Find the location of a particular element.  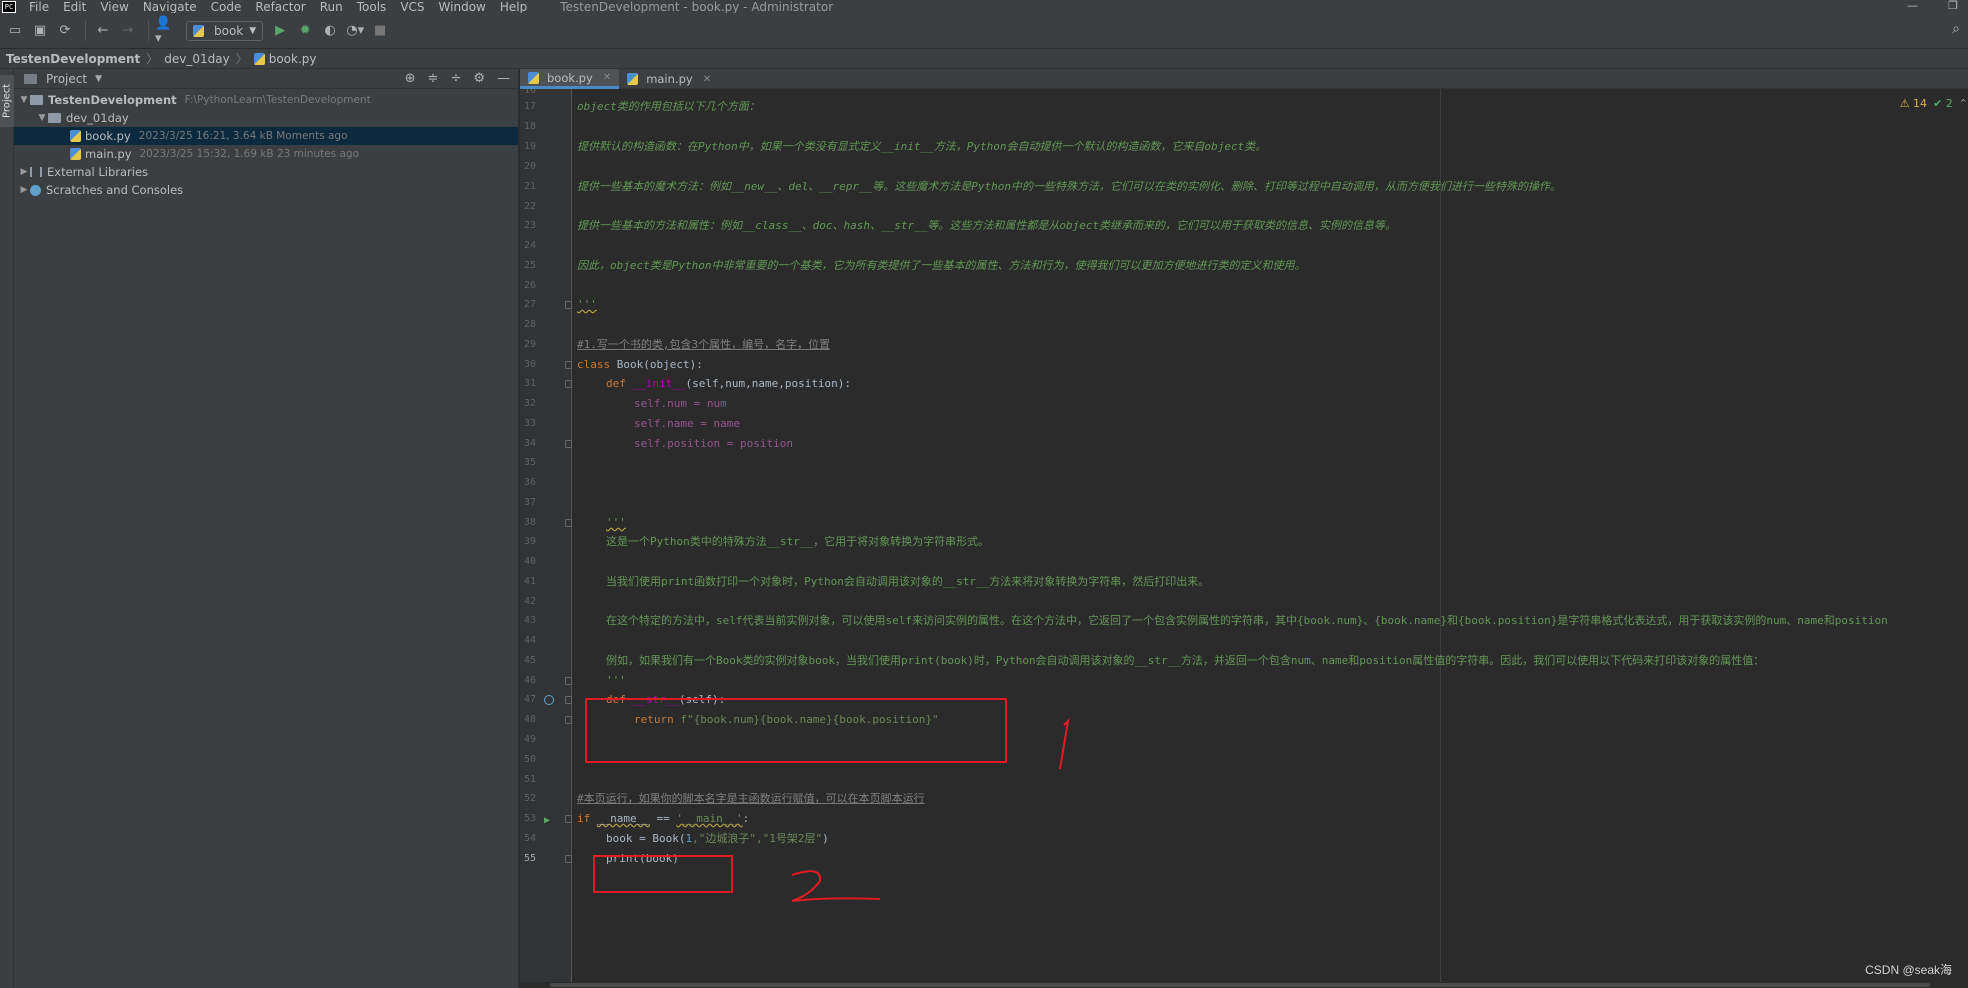

menu-navigate: Navigate is located at coordinates (170, 7).